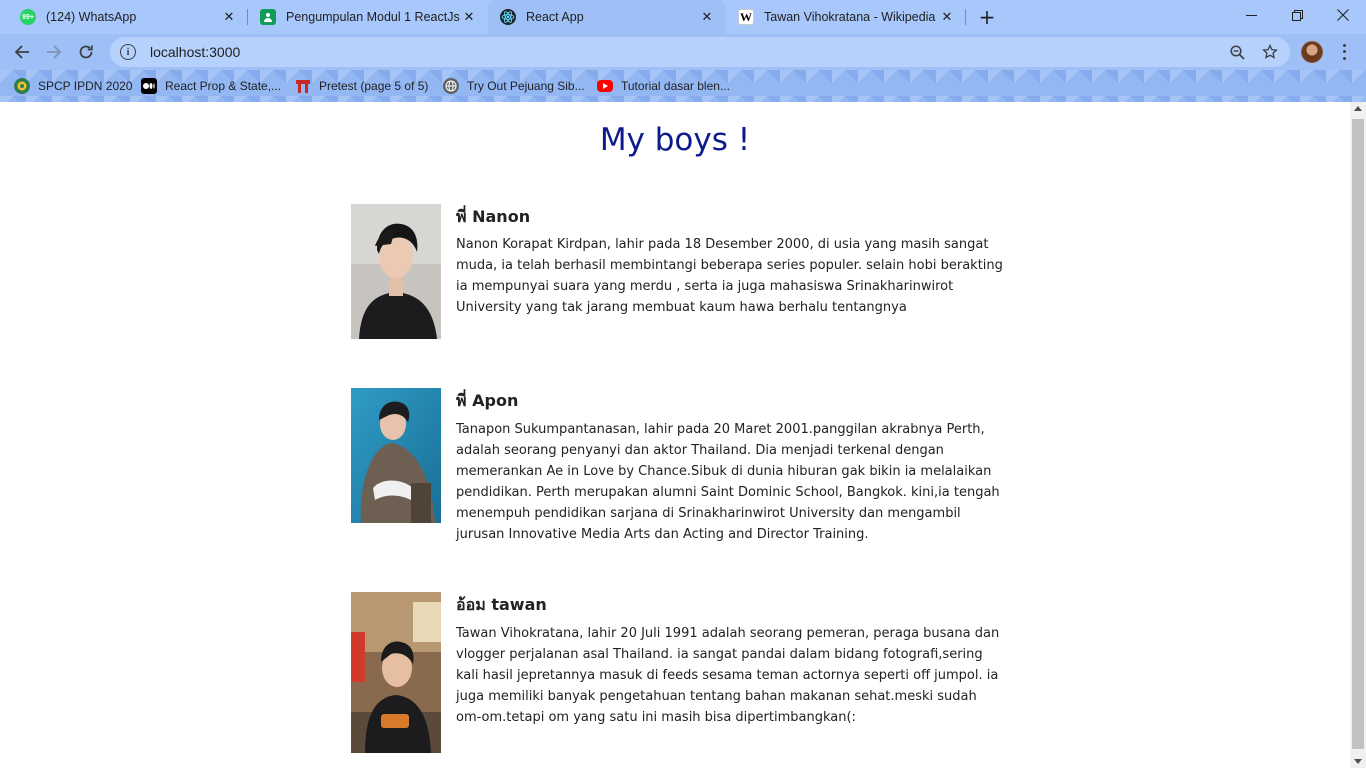  Describe the element at coordinates (1251, 15) in the screenshot. I see `minimize-icon` at that location.